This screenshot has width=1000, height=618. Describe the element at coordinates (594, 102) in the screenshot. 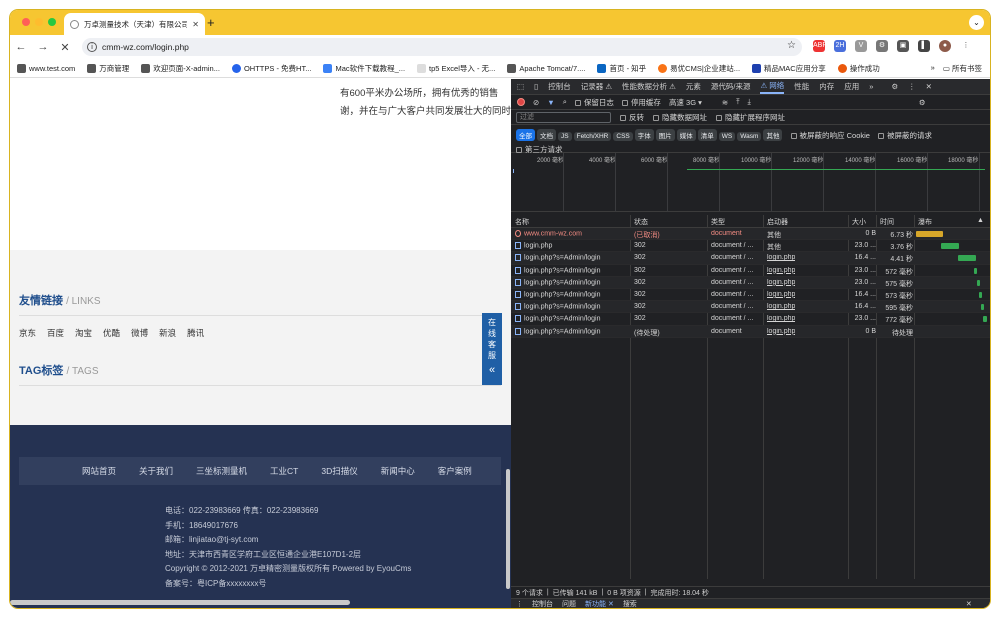

I see `preserve-log-checkbox: 保留日志` at that location.